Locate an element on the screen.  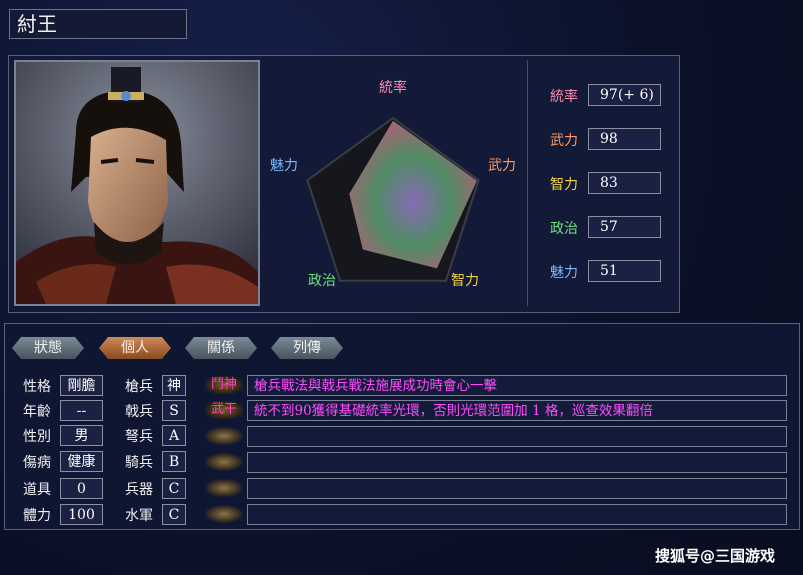
aptitude-label-spear: 槍兵 is located at coordinates (139, 387).